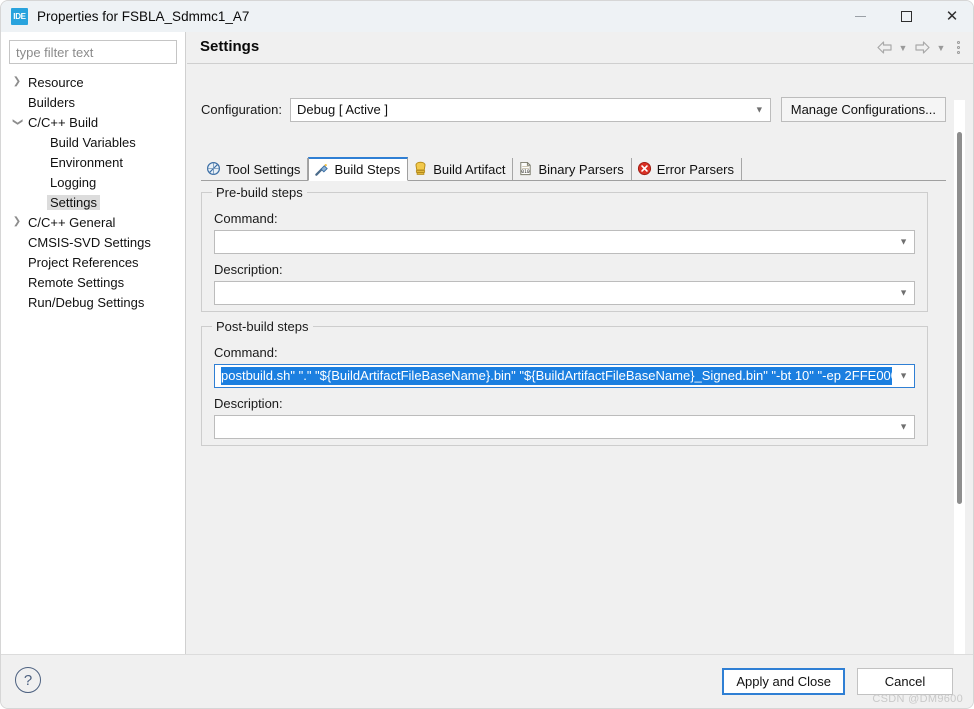 The image size is (974, 709). What do you see at coordinates (958, 42) in the screenshot?
I see `vertical-dots-icon` at bounding box center [958, 42].